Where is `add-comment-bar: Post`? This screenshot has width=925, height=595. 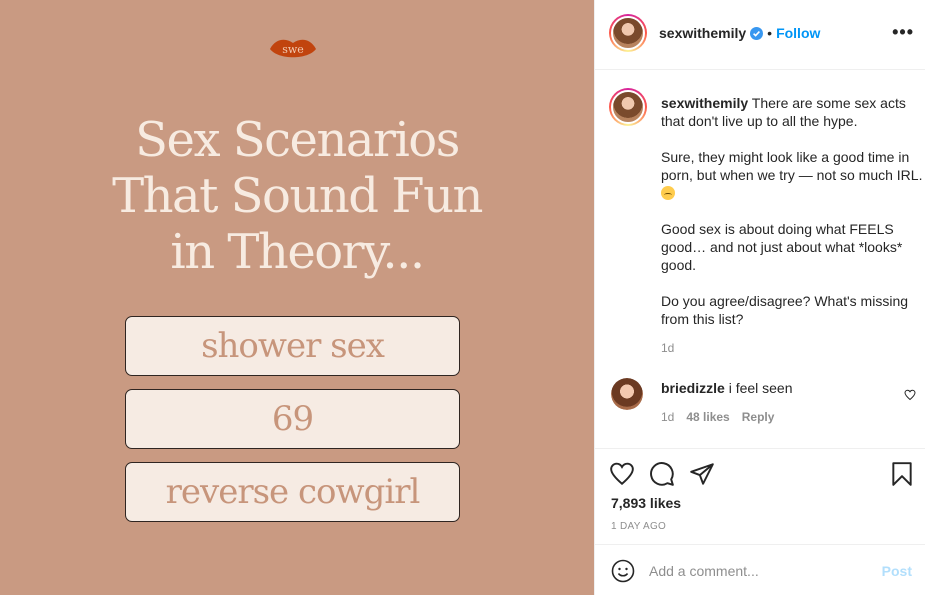 add-comment-bar: Post is located at coordinates (760, 569).